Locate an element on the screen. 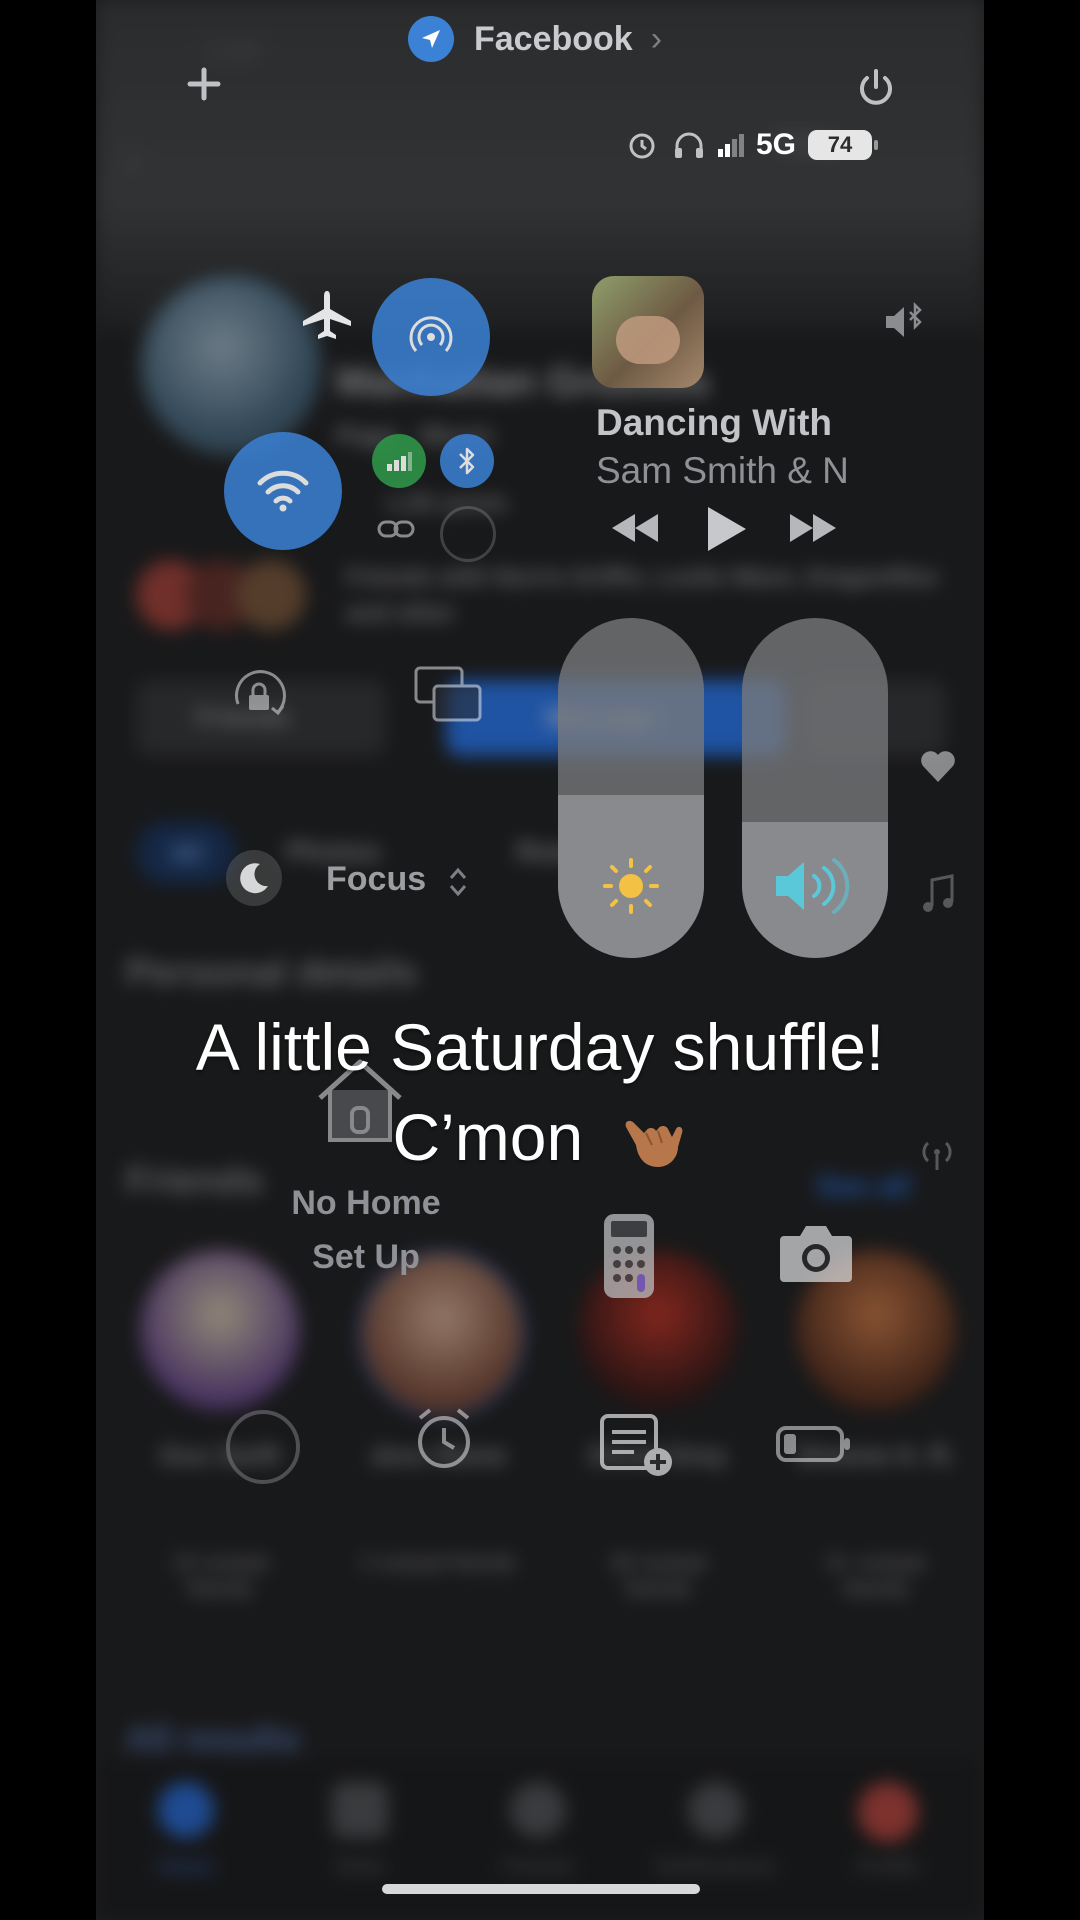  heart-icon is located at coordinates (938, 766).